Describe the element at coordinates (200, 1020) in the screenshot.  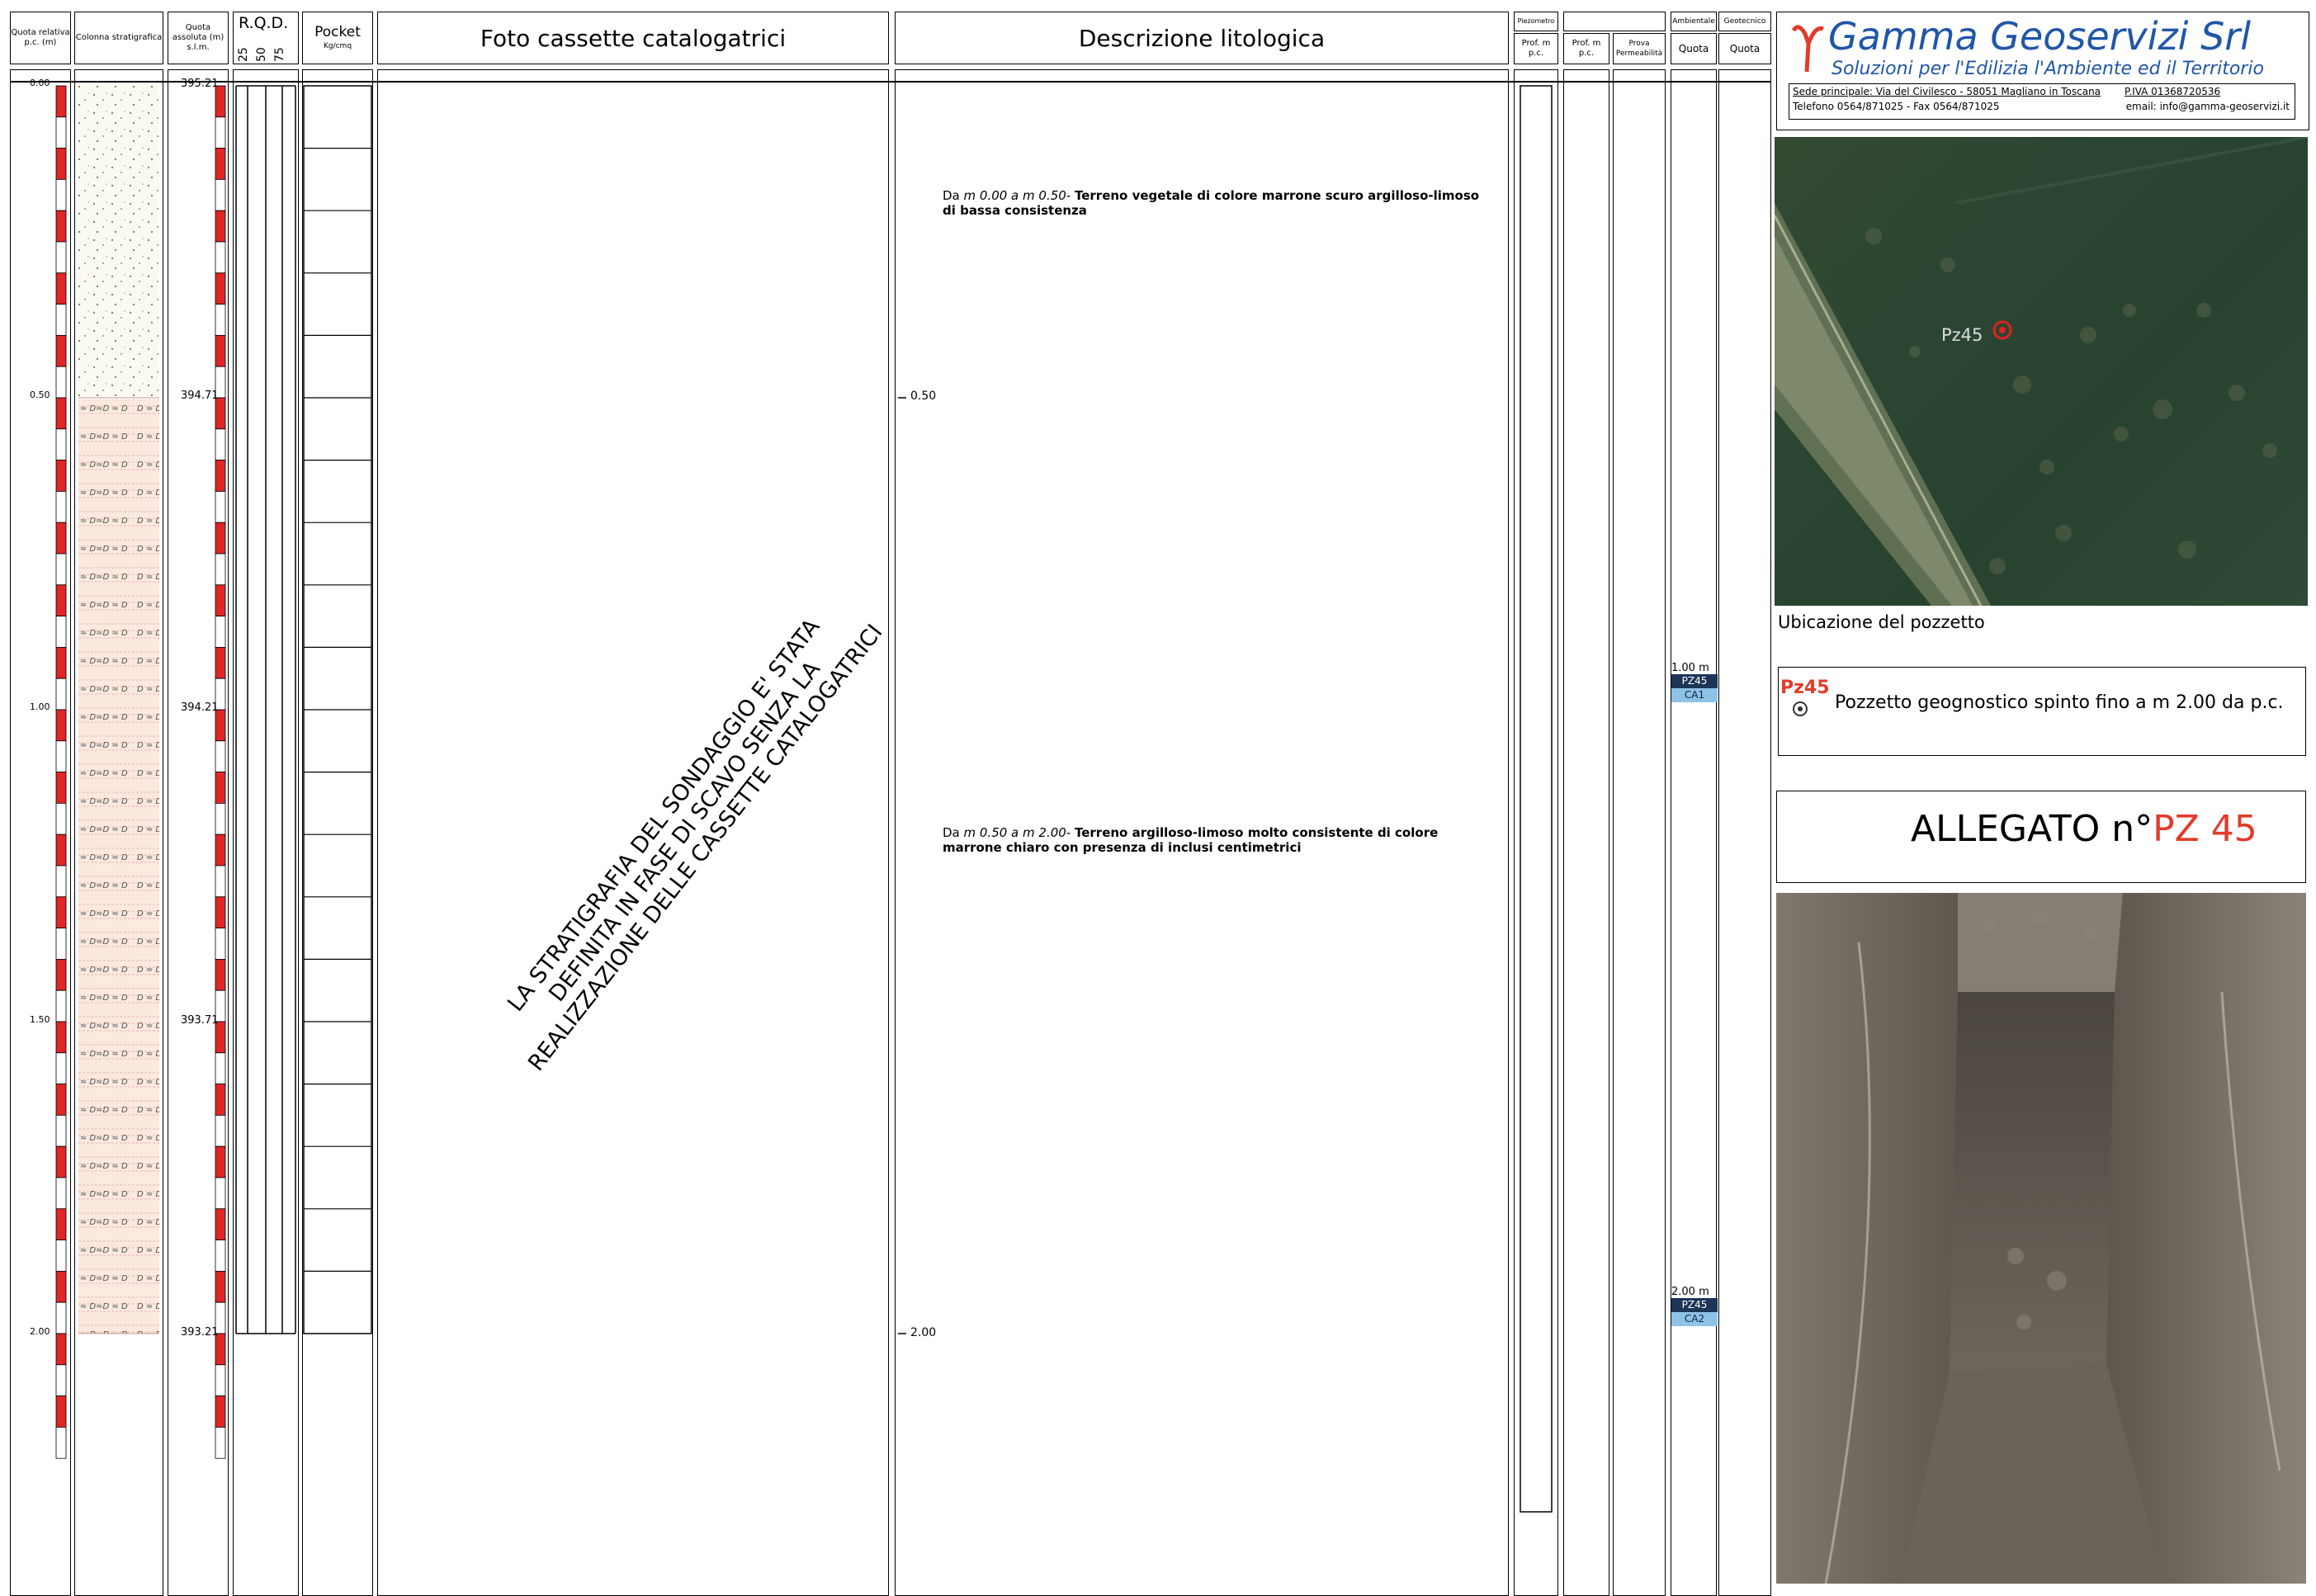
I see `abs-tick: 393.71` at that location.